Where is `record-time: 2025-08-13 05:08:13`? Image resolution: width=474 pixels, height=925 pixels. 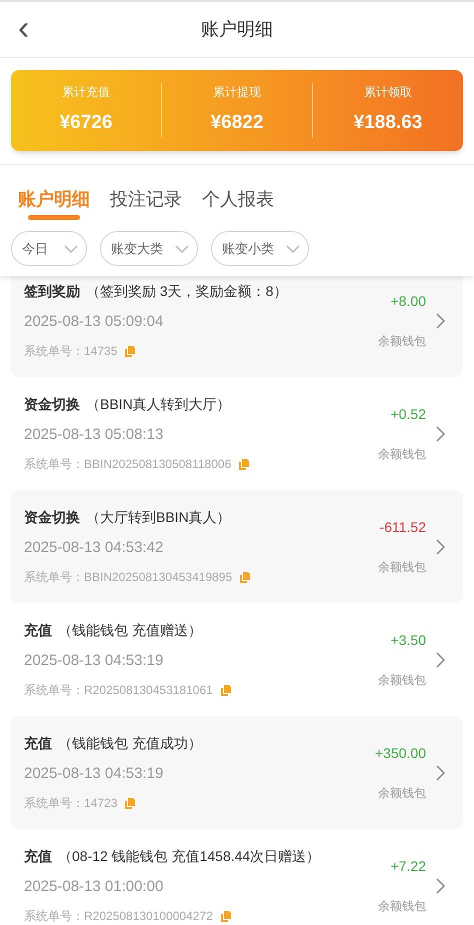
record-time: 2025-08-13 05:08:13 is located at coordinates (94, 434).